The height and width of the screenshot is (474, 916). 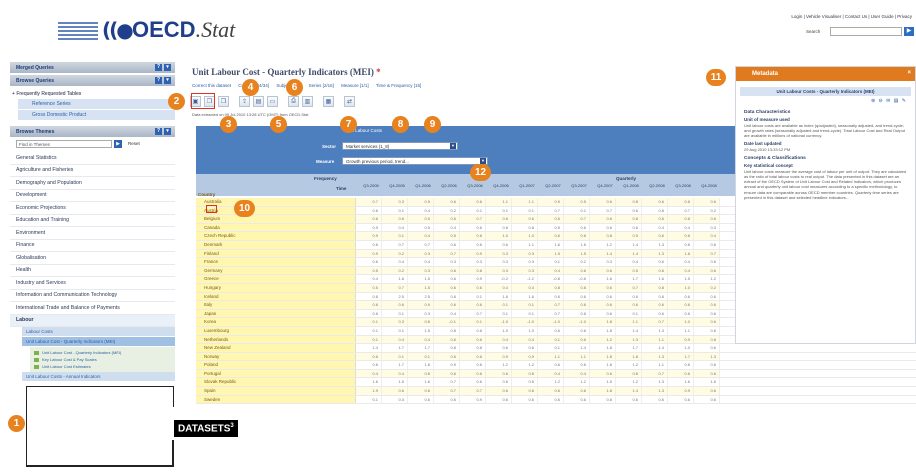 What do you see at coordinates (276, 253) in the screenshot?
I see `country-name: Finland` at bounding box center [276, 253].